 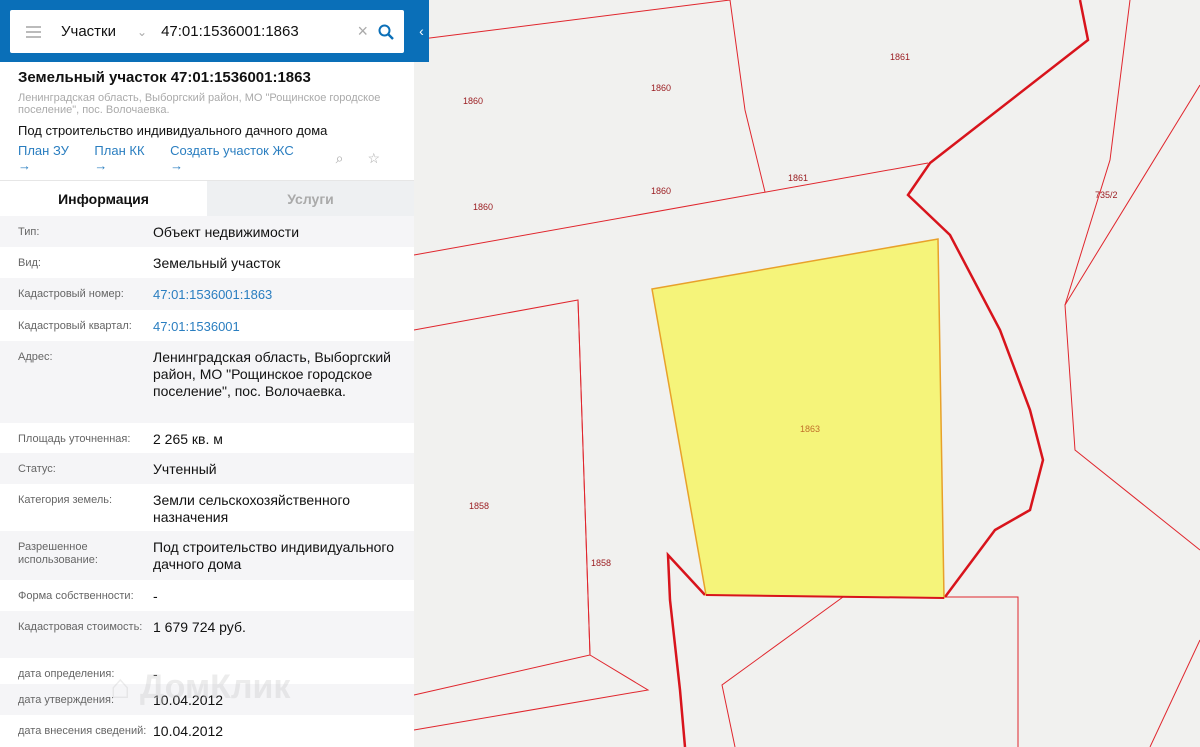 I want to click on info-label: Кадастровый квартал:, so click(x=75, y=326).